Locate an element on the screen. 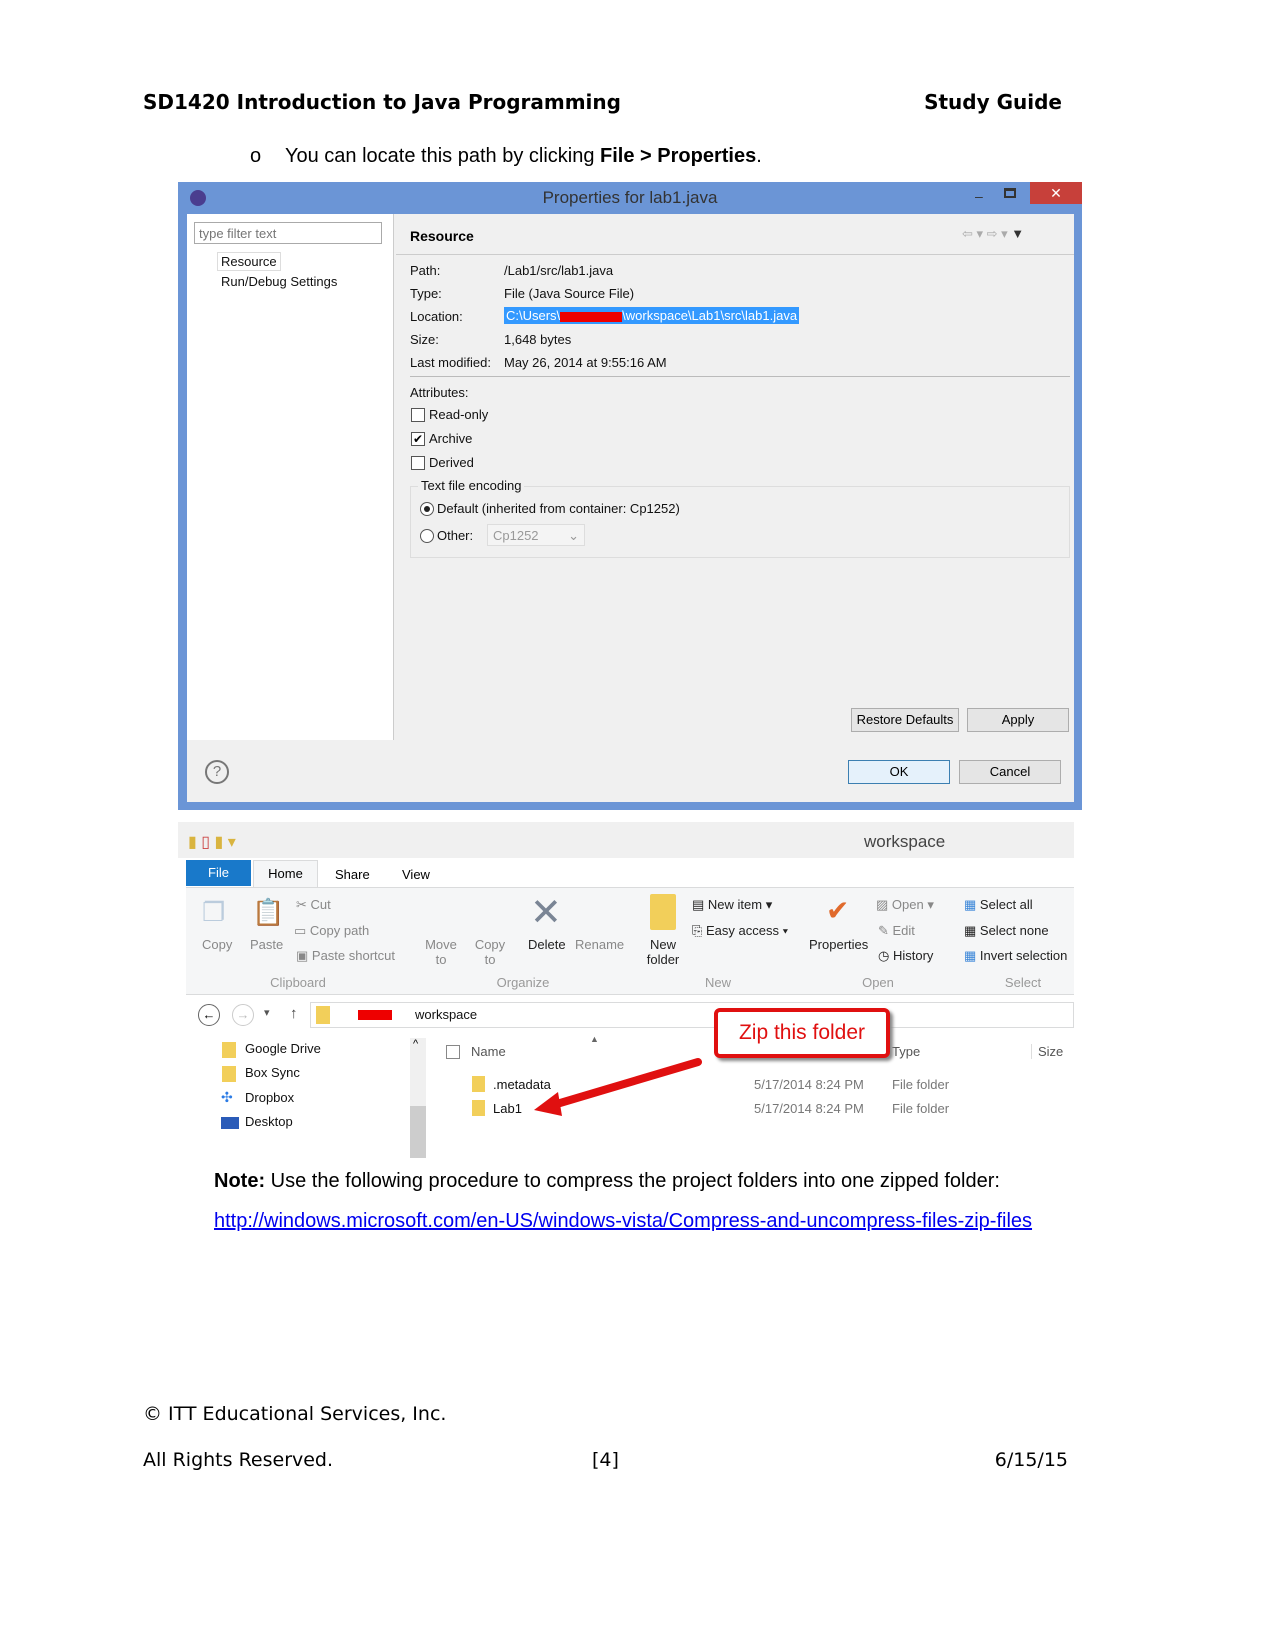 The width and height of the screenshot is (1275, 1651). copy-button: Copy is located at coordinates (217, 944).